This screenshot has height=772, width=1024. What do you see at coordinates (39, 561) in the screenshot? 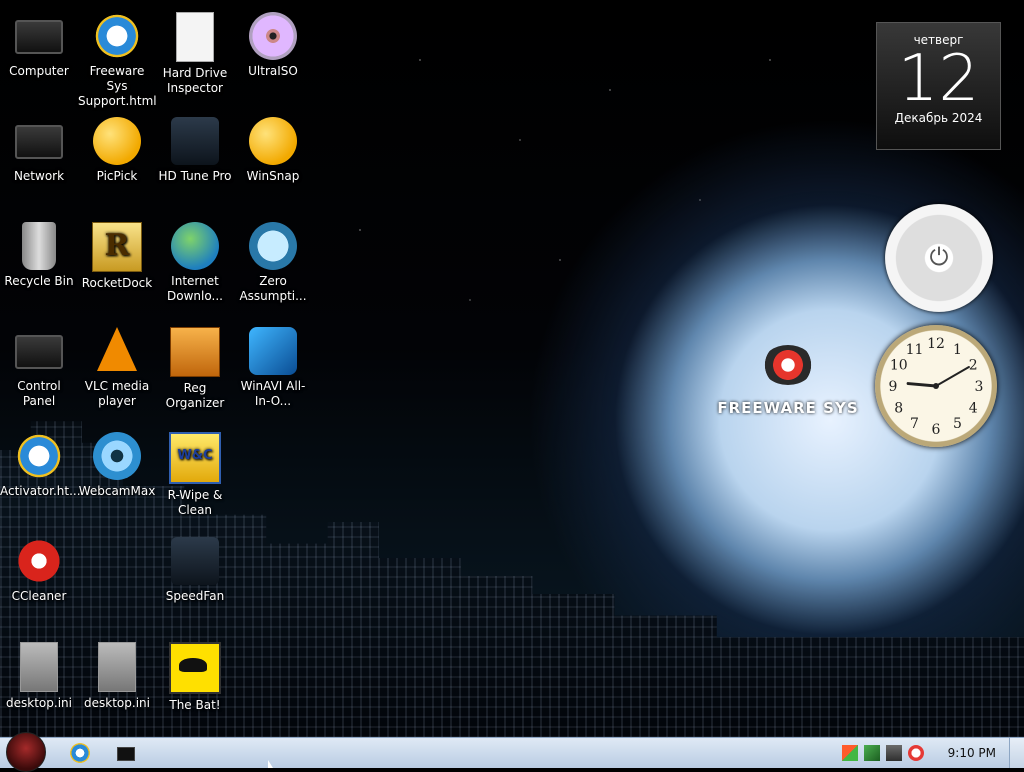
I see `ccleaner-icon` at bounding box center [39, 561].